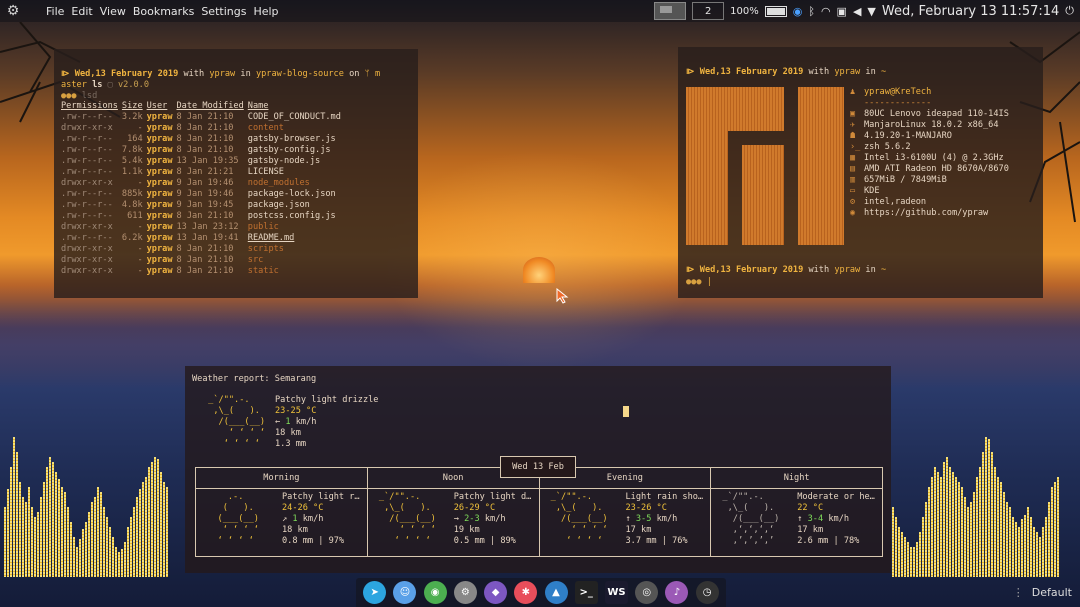 Image resolution: width=1080 pixels, height=607 pixels. Describe the element at coordinates (69, 96) in the screenshot. I see `dots-icon: ●●●` at that location.